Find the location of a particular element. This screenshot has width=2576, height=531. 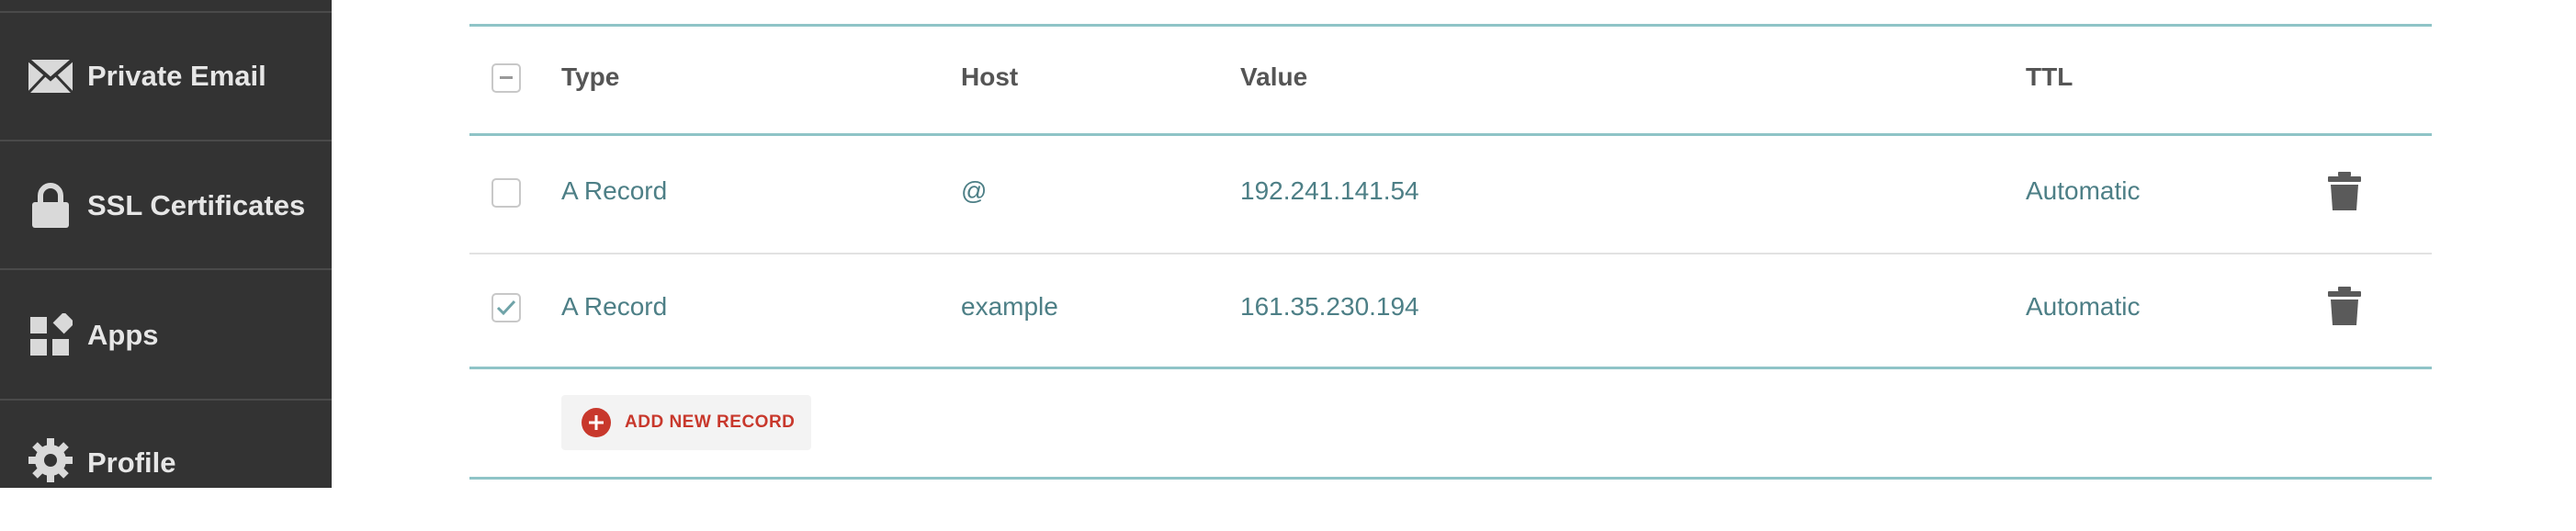

minus-icon is located at coordinates (507, 77).